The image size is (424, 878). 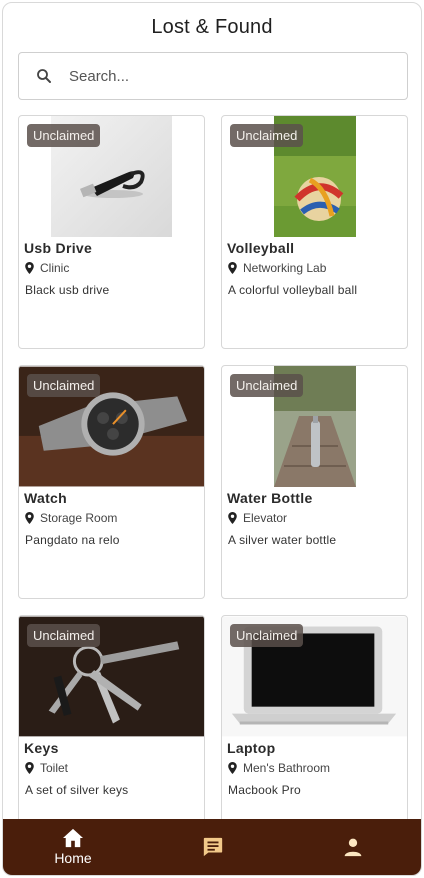 I want to click on nav-home-label: Home, so click(x=73, y=858).